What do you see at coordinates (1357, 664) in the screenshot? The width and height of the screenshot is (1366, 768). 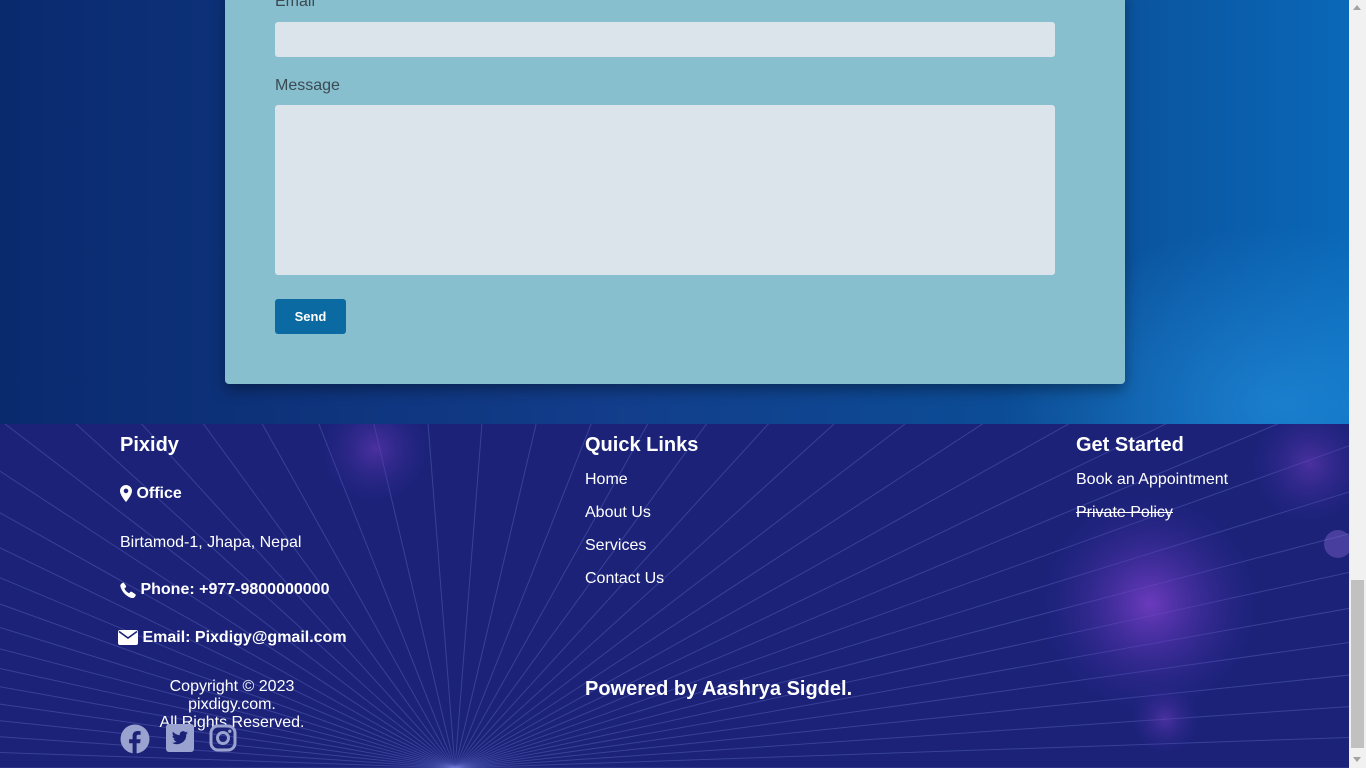 I see `scroll-thumb` at bounding box center [1357, 664].